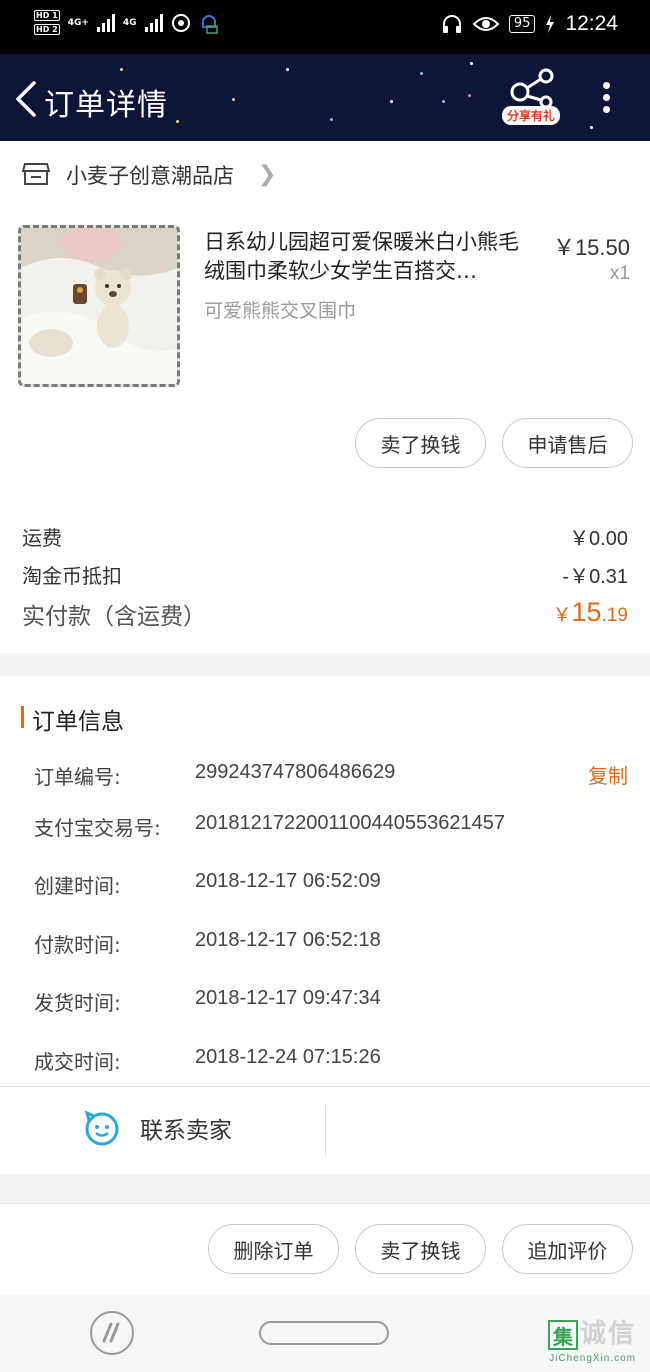  Describe the element at coordinates (295, 772) in the screenshot. I see `order-number-value: 299243747806486629` at that location.